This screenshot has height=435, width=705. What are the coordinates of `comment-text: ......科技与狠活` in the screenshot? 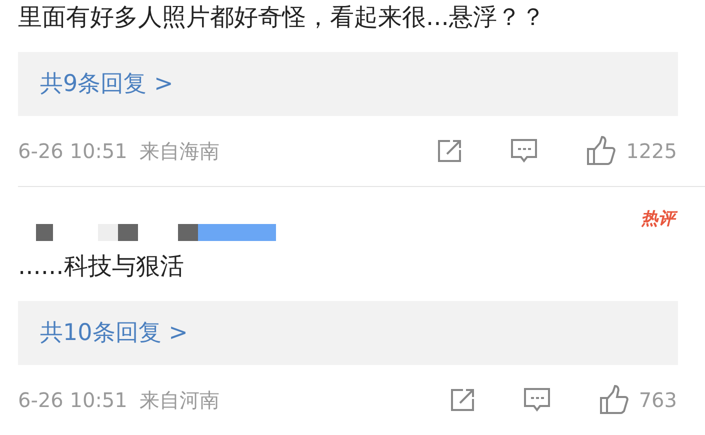 It's located at (101, 266).